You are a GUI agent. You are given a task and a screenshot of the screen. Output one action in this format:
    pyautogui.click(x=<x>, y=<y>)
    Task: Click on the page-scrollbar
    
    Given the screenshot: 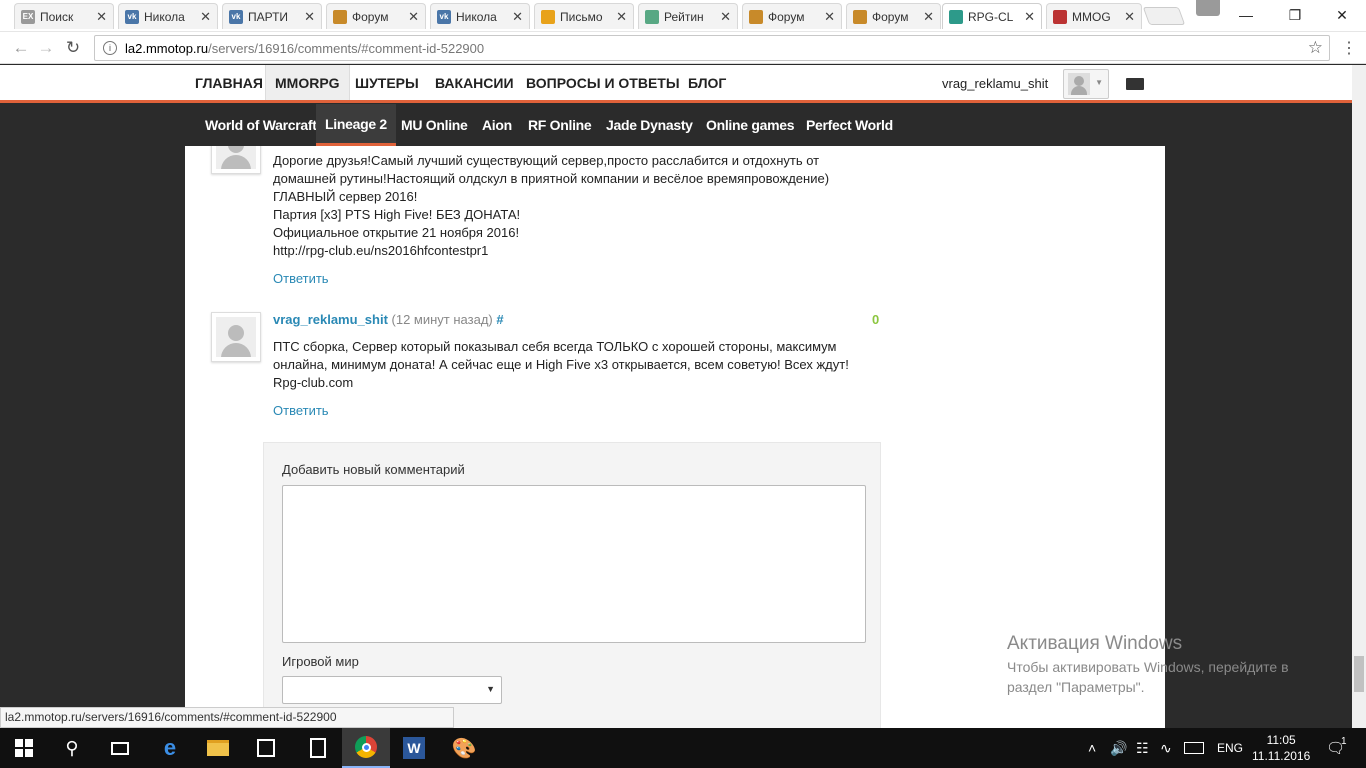 What is the action you would take?
    pyautogui.click(x=1359, y=396)
    